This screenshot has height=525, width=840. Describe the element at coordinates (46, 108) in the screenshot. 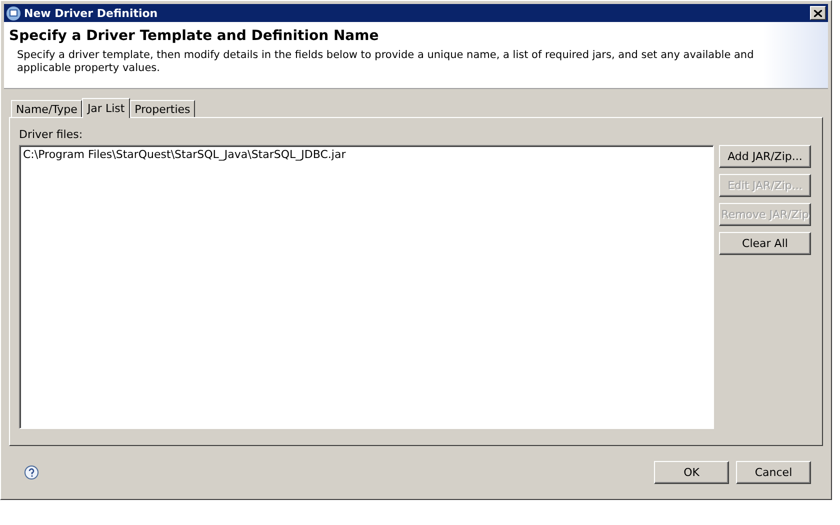

I see `tab: Name/Type` at that location.